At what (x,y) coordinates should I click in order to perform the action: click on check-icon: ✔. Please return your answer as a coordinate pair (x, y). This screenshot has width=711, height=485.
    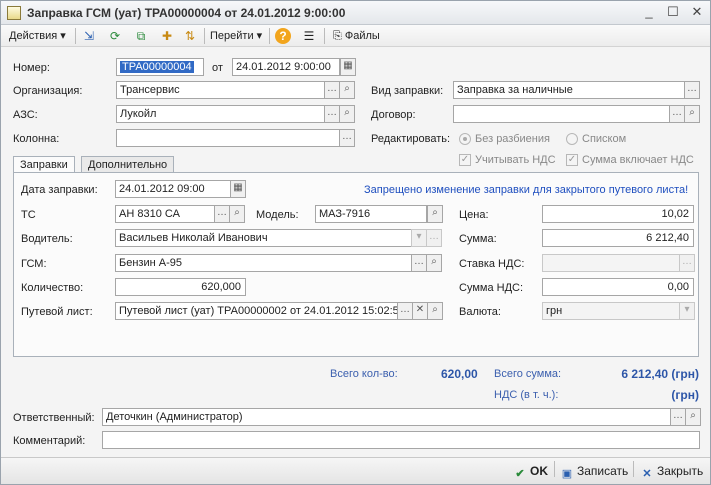
    Looking at the image, I should click on (520, 474).